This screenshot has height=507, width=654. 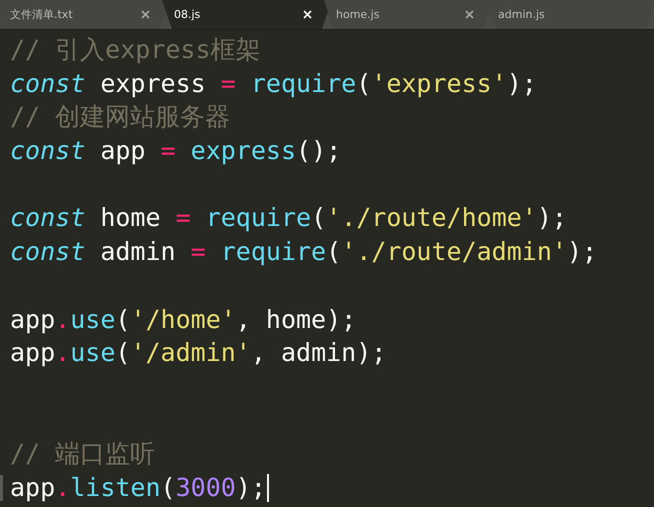 I want to click on code-line: const admin = require('./route/admin');, so click(x=304, y=252).